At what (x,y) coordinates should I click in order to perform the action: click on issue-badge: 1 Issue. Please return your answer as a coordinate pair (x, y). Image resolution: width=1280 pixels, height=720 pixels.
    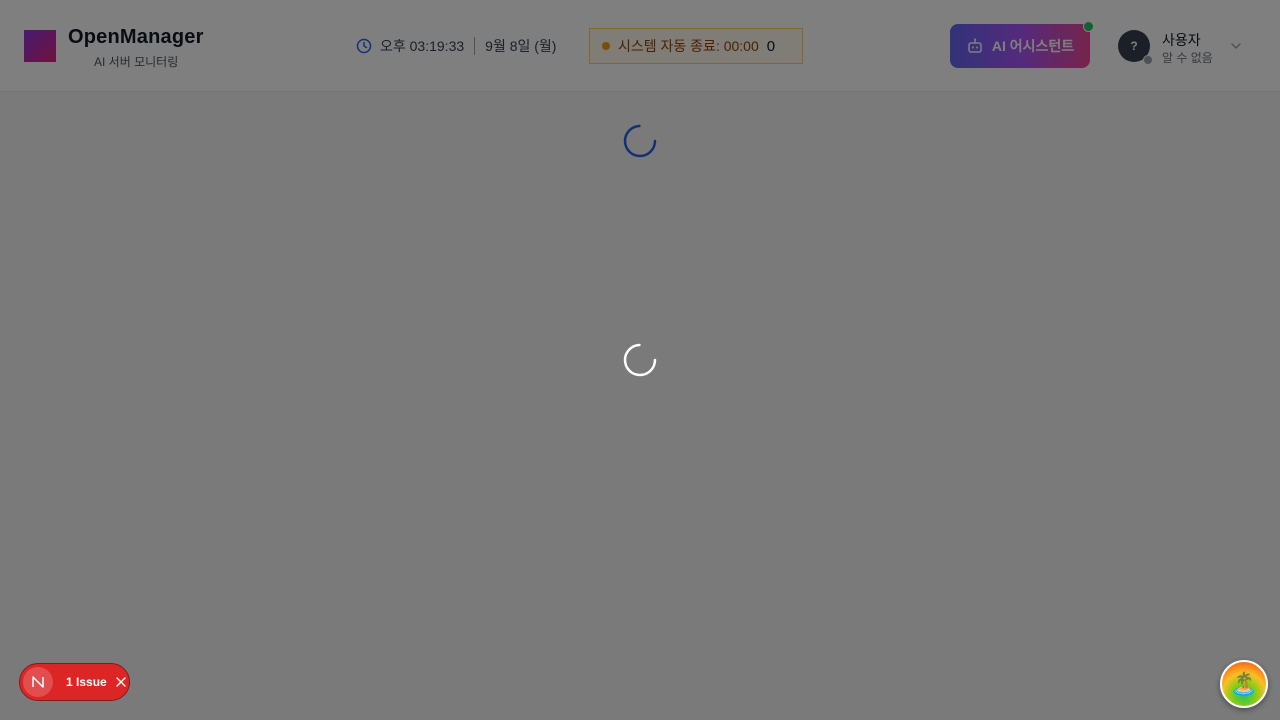
    Looking at the image, I should click on (74, 682).